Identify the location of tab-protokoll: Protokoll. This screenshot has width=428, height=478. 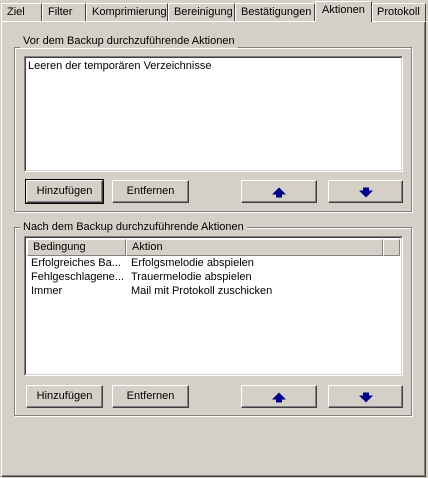
(399, 12).